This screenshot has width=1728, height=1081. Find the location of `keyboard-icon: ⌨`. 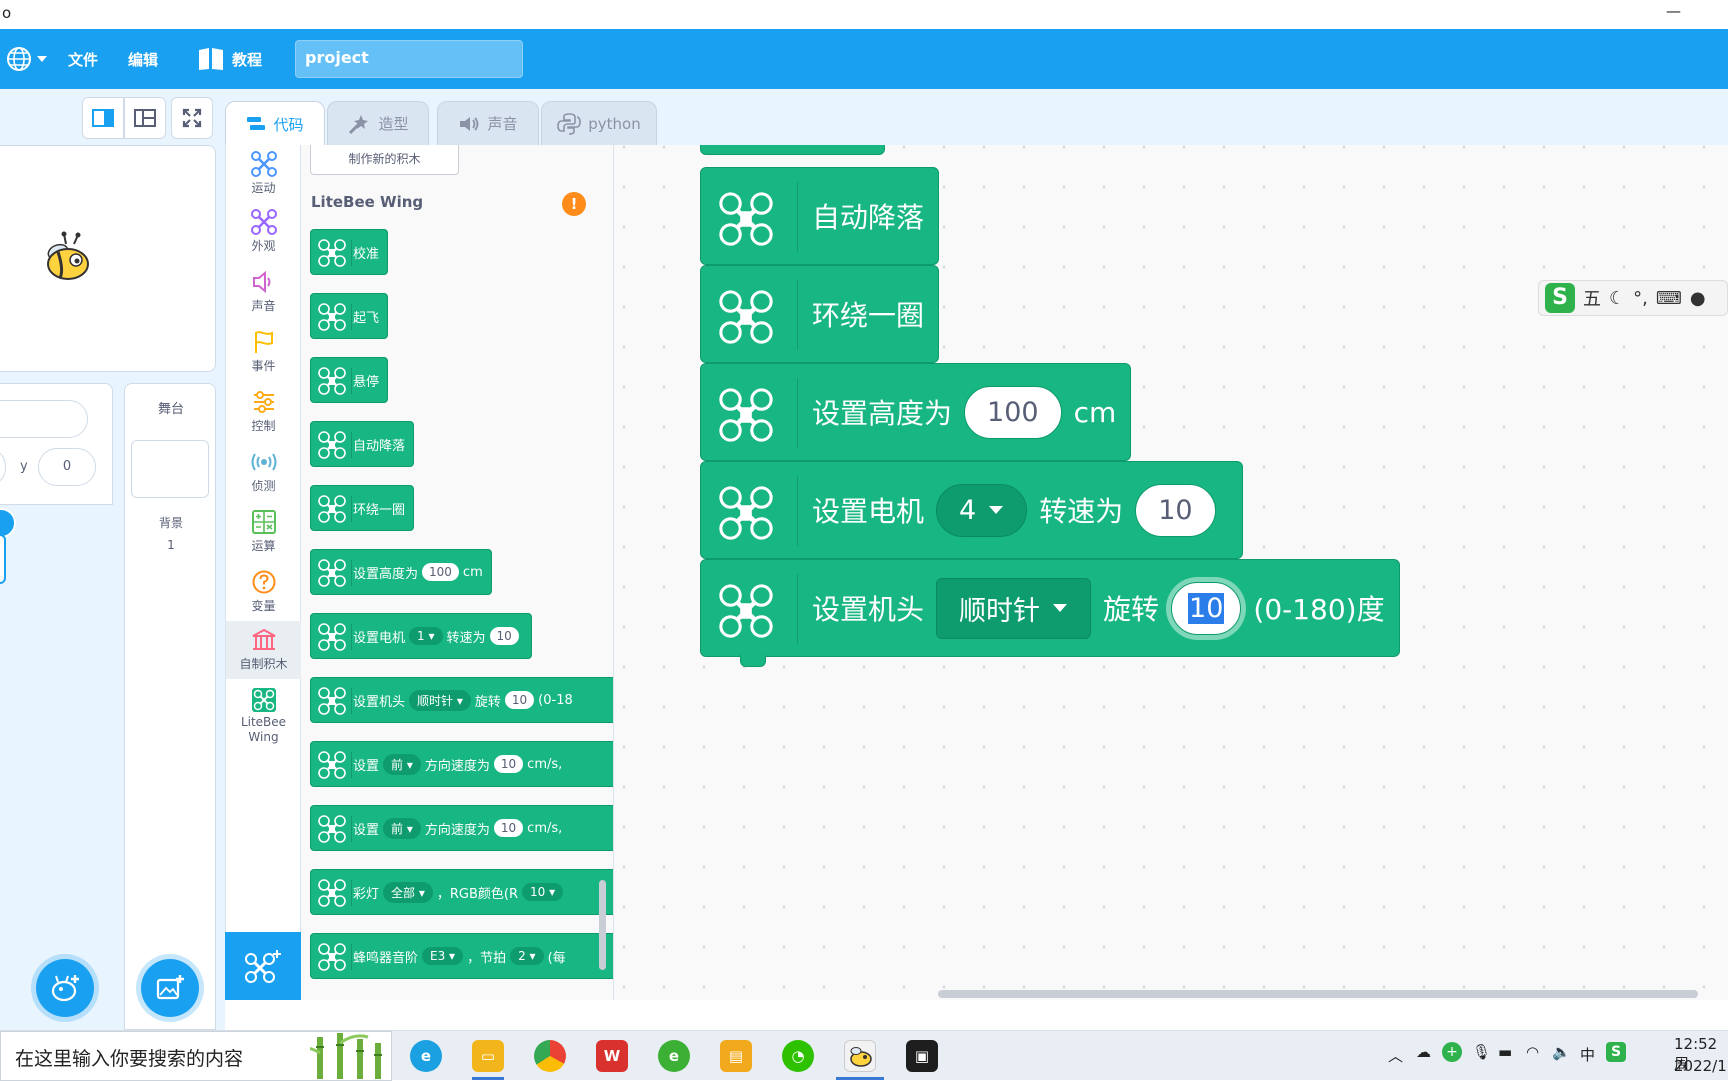

keyboard-icon: ⌨ is located at coordinates (1669, 298).